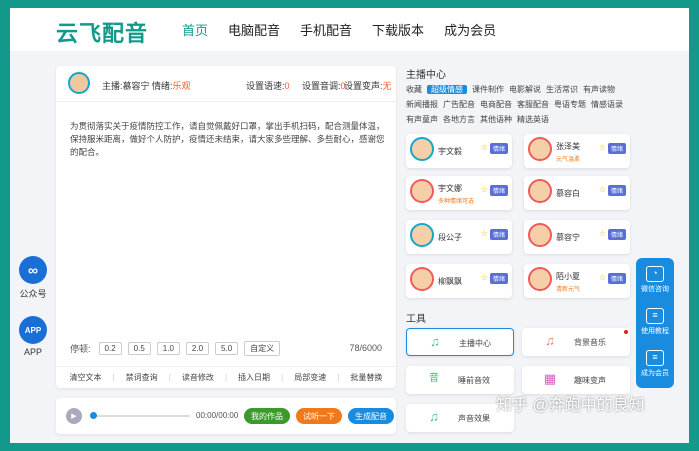  Describe the element at coordinates (268, 85) in the screenshot. I see `speed-setting: 设置语速:0` at that location.